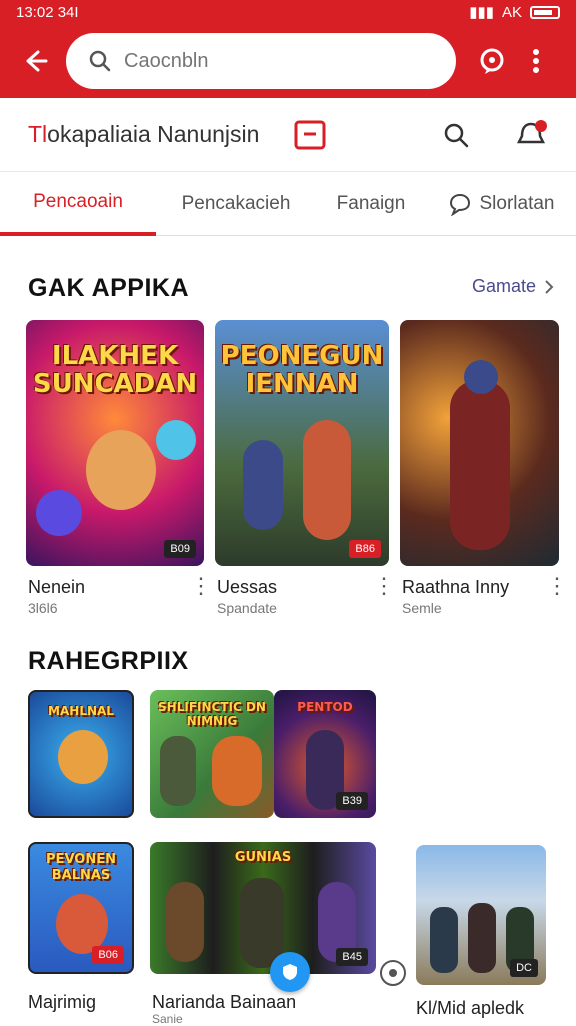  Describe the element at coordinates (81, 711) in the screenshot. I see `cover-title: MAHLNAL` at that location.